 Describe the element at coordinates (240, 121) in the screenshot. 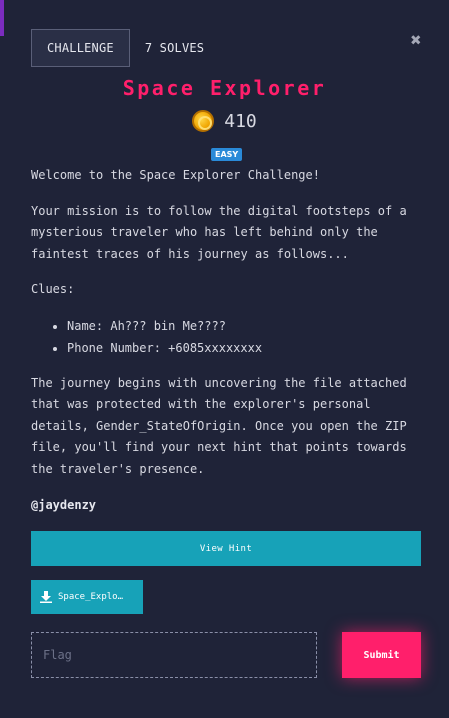

I see `points-value: 410` at that location.